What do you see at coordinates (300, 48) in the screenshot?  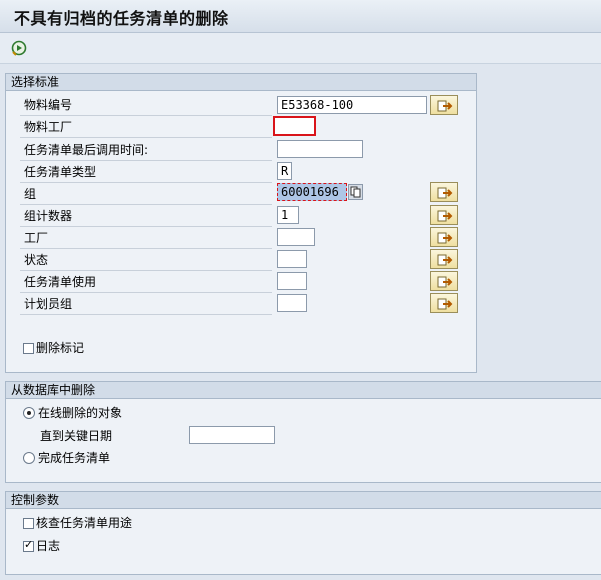 I see `toolbar` at bounding box center [300, 48].